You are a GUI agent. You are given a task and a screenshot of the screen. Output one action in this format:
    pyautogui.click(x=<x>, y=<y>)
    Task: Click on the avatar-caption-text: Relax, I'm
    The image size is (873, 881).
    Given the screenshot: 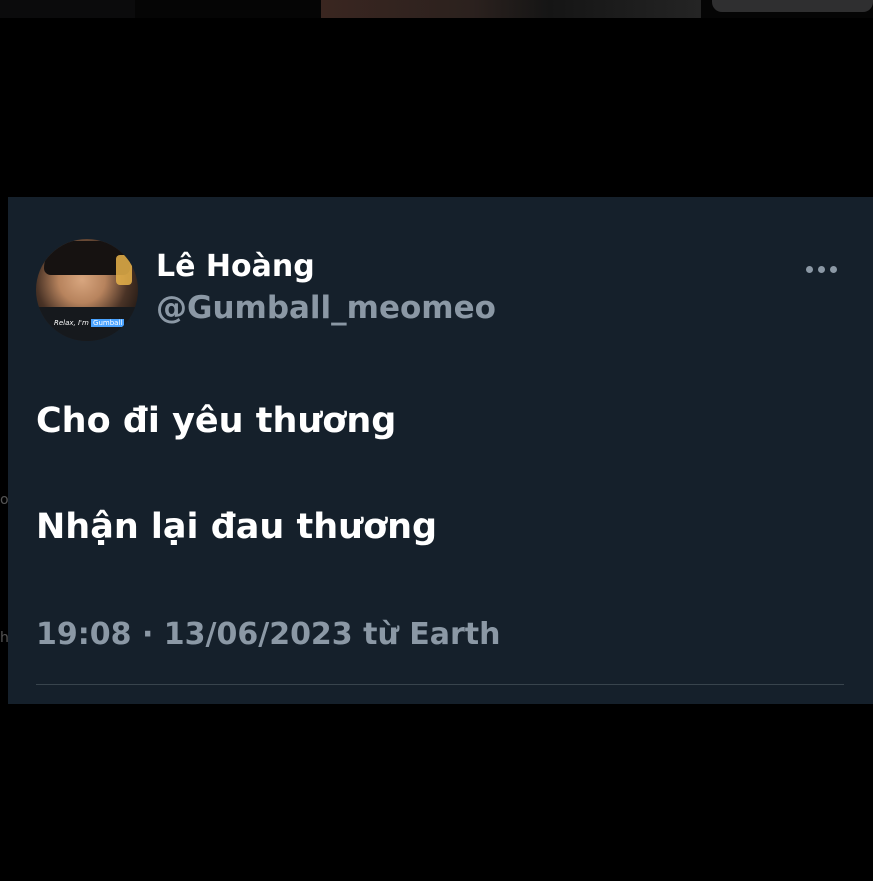 What is the action you would take?
    pyautogui.click(x=71, y=323)
    